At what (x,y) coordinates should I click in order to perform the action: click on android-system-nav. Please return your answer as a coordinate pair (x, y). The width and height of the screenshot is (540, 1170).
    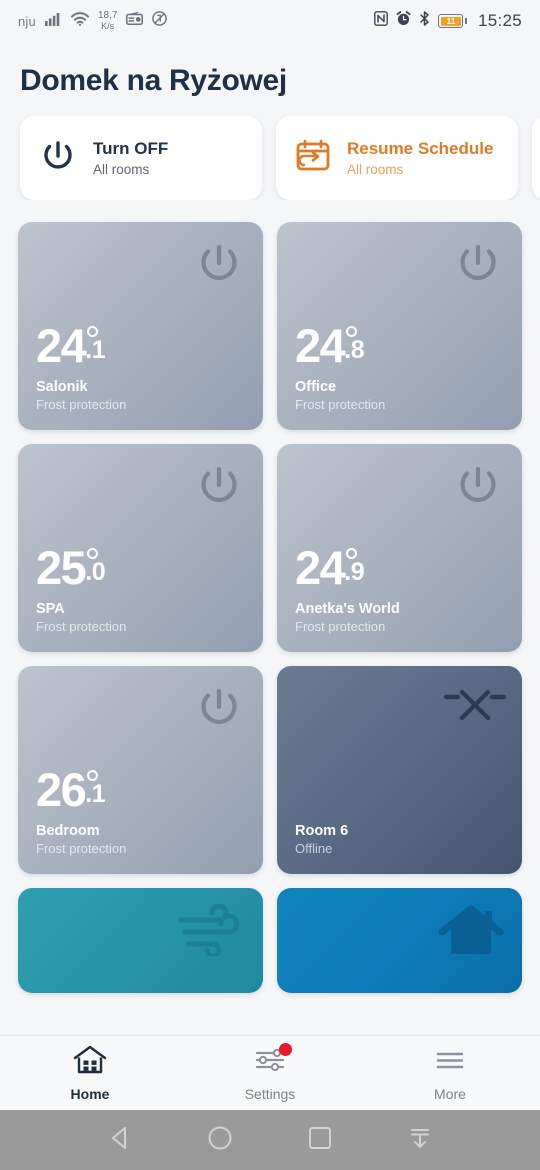
    Looking at the image, I should click on (270, 1140).